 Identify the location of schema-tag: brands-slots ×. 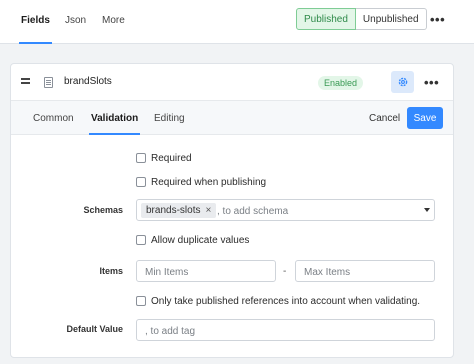
(179, 210).